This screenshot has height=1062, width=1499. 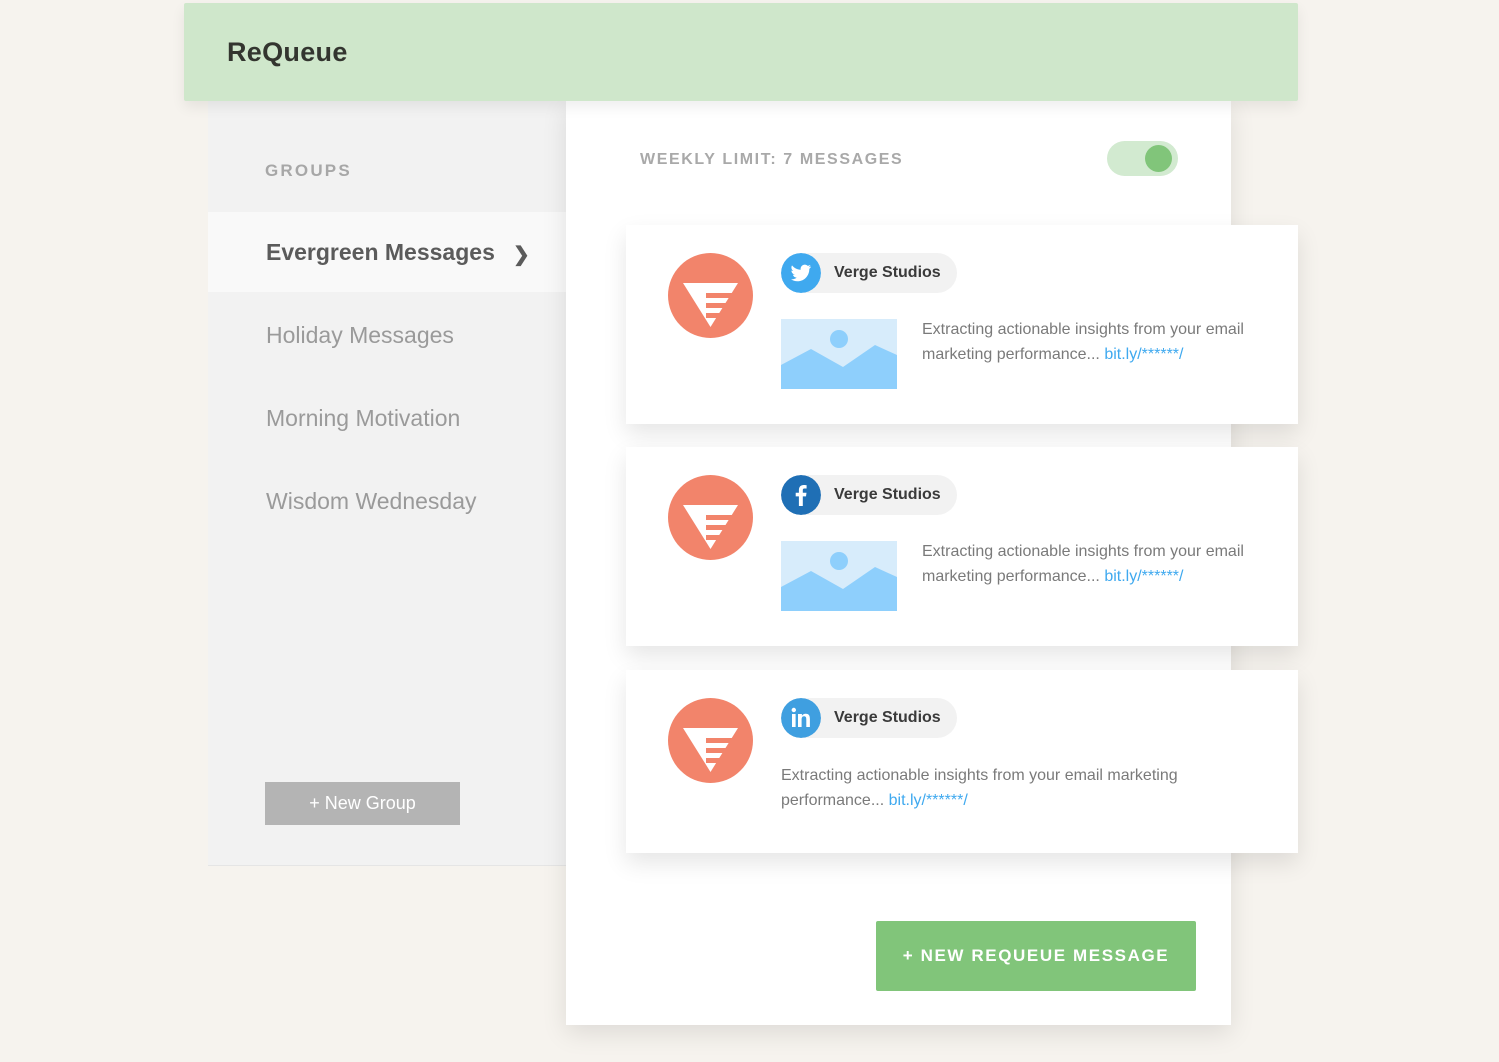 What do you see at coordinates (772, 159) in the screenshot?
I see `weekly-limit-label: WEEKLY LIMIT: 7 MESSAGES` at bounding box center [772, 159].